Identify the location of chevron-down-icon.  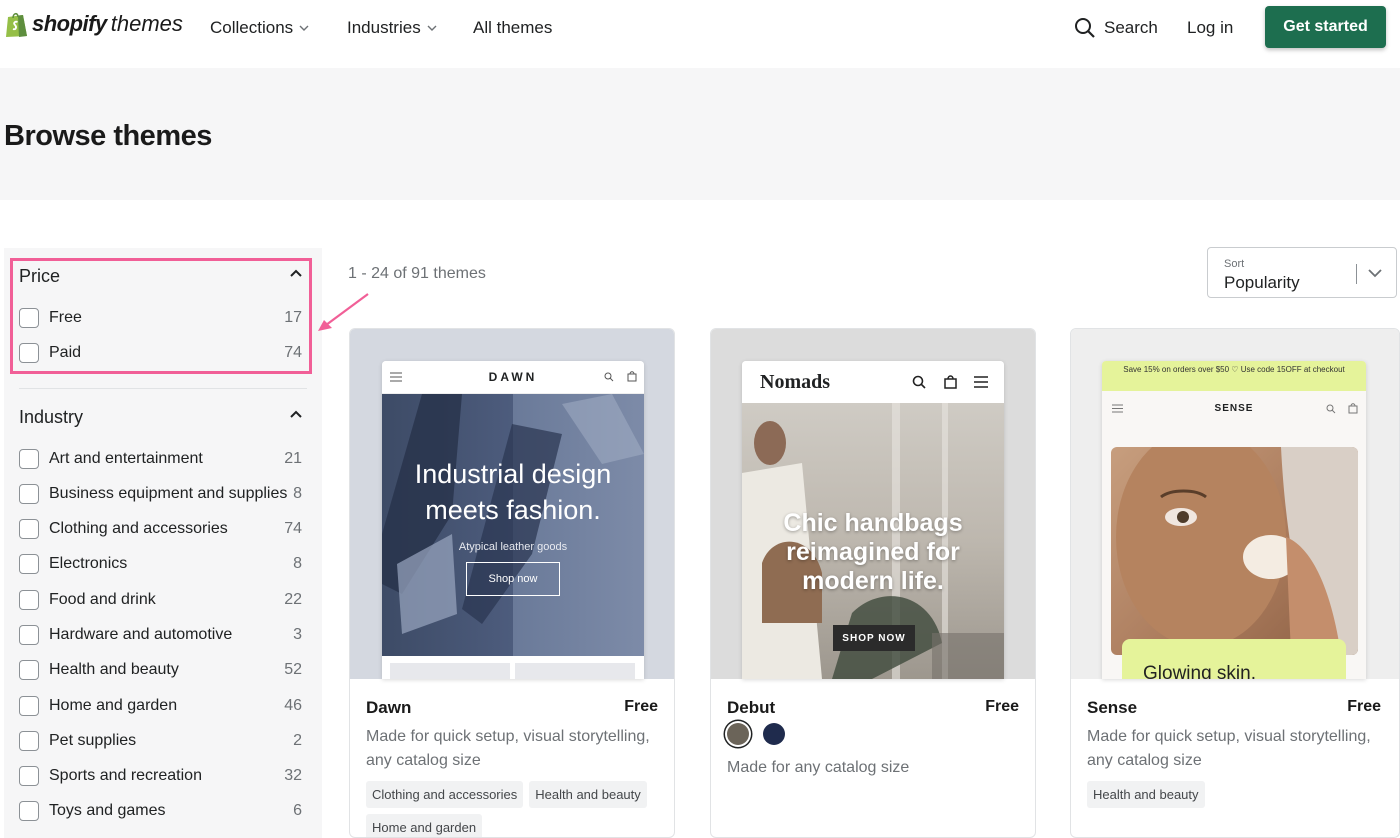
(304, 28).